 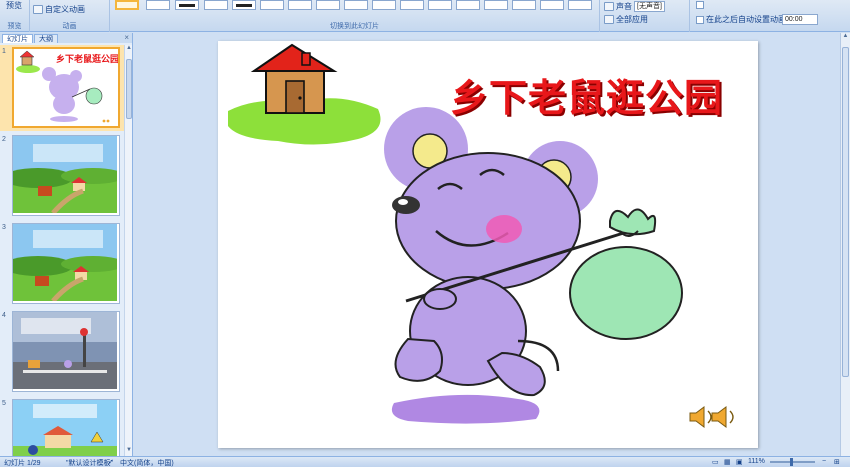 What do you see at coordinates (739, 462) in the screenshot?
I see `slideshow-view-icon: ▣` at bounding box center [739, 462].